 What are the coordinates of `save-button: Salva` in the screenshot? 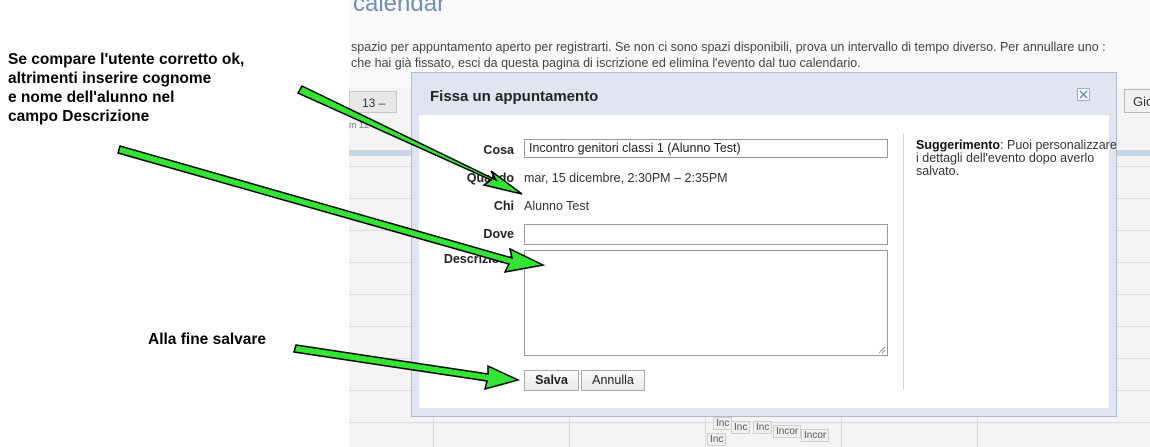 It's located at (551, 380).